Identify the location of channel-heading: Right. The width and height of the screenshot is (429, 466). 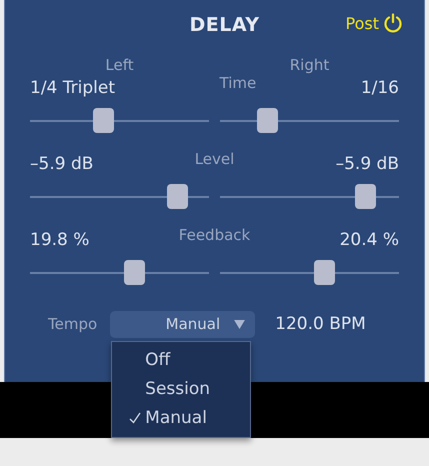
(310, 65).